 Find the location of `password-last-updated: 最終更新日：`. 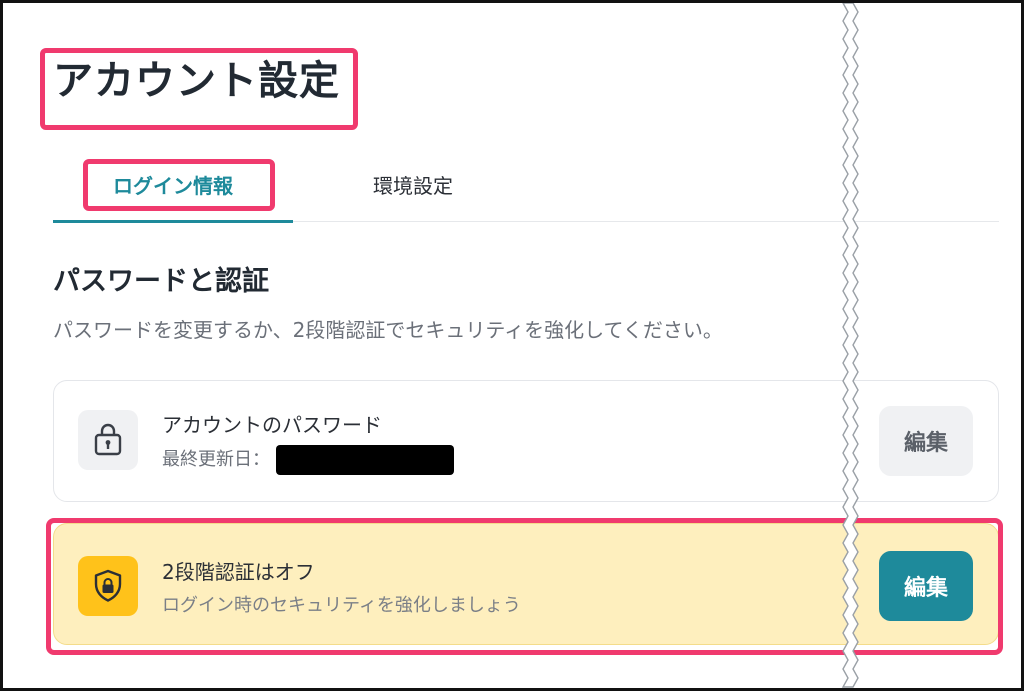

password-last-updated: 最終更新日： is located at coordinates (308, 460).